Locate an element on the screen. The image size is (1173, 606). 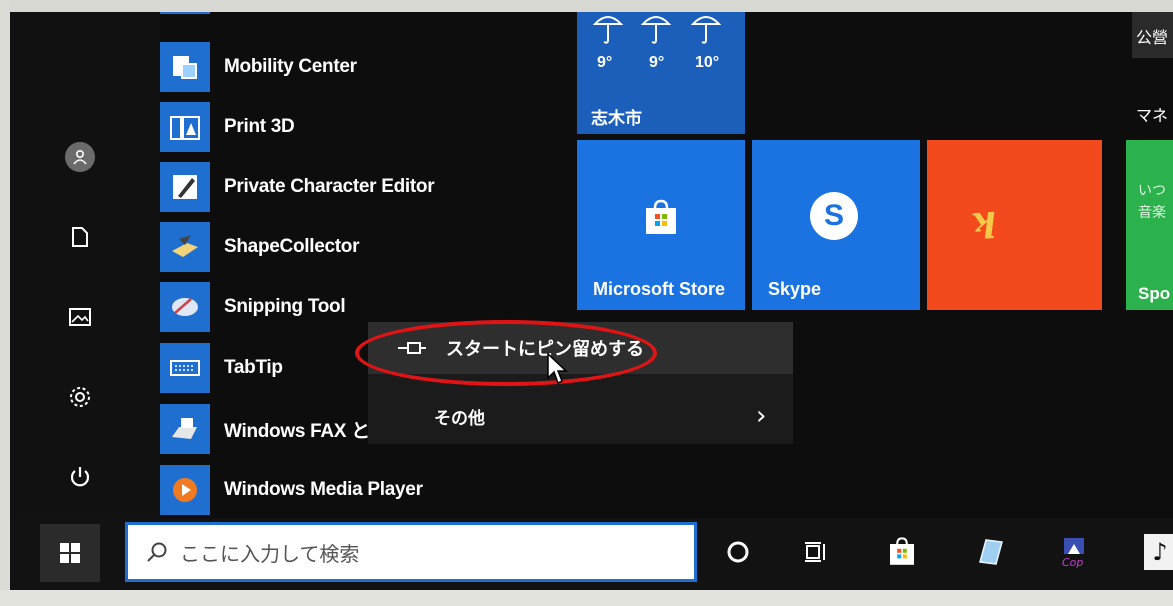
app-label: Snipping Tool is located at coordinates (285, 306).